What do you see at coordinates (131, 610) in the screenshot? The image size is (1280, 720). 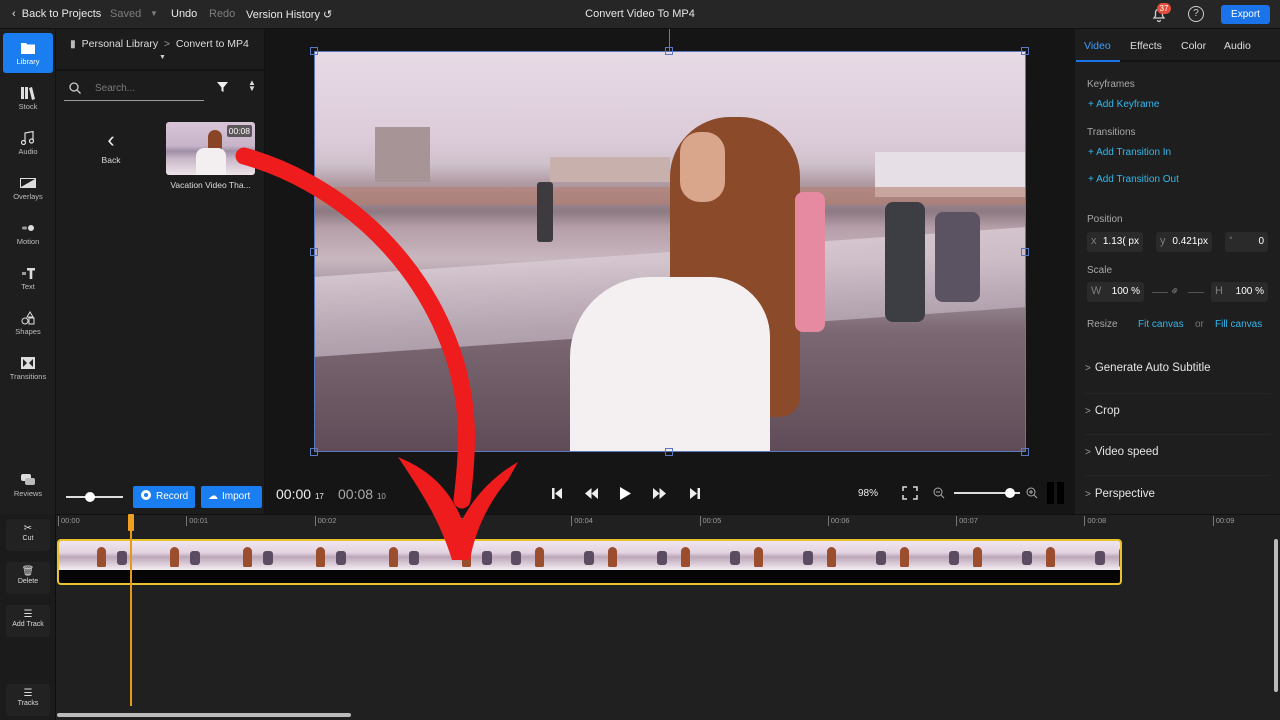 I see `playhead-line` at bounding box center [131, 610].